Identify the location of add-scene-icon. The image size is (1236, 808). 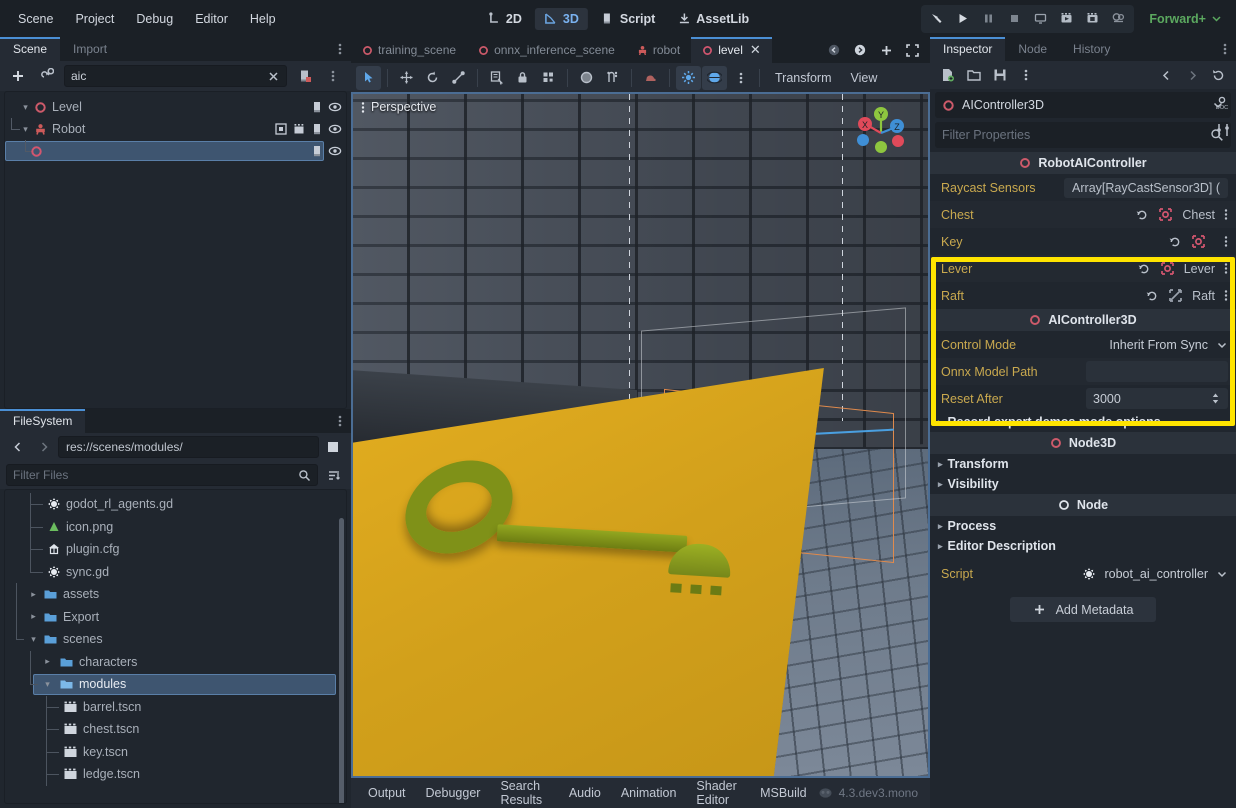
(886, 50).